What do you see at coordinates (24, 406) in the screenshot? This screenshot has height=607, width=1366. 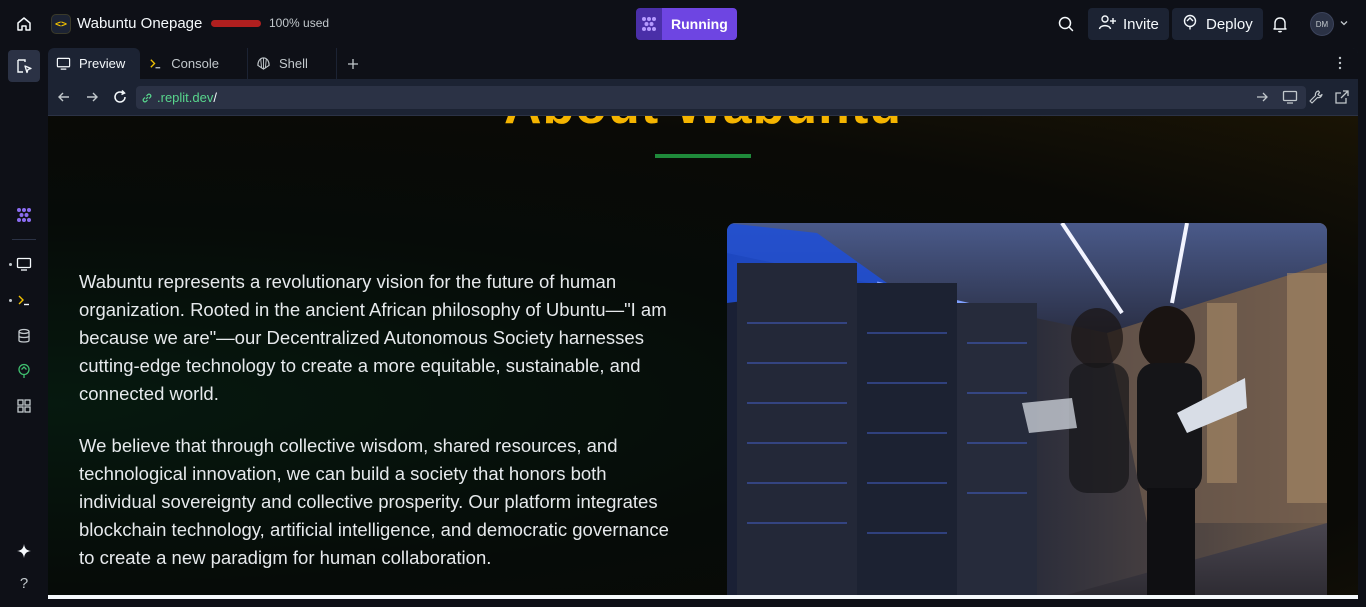 I see `grid-icon` at bounding box center [24, 406].